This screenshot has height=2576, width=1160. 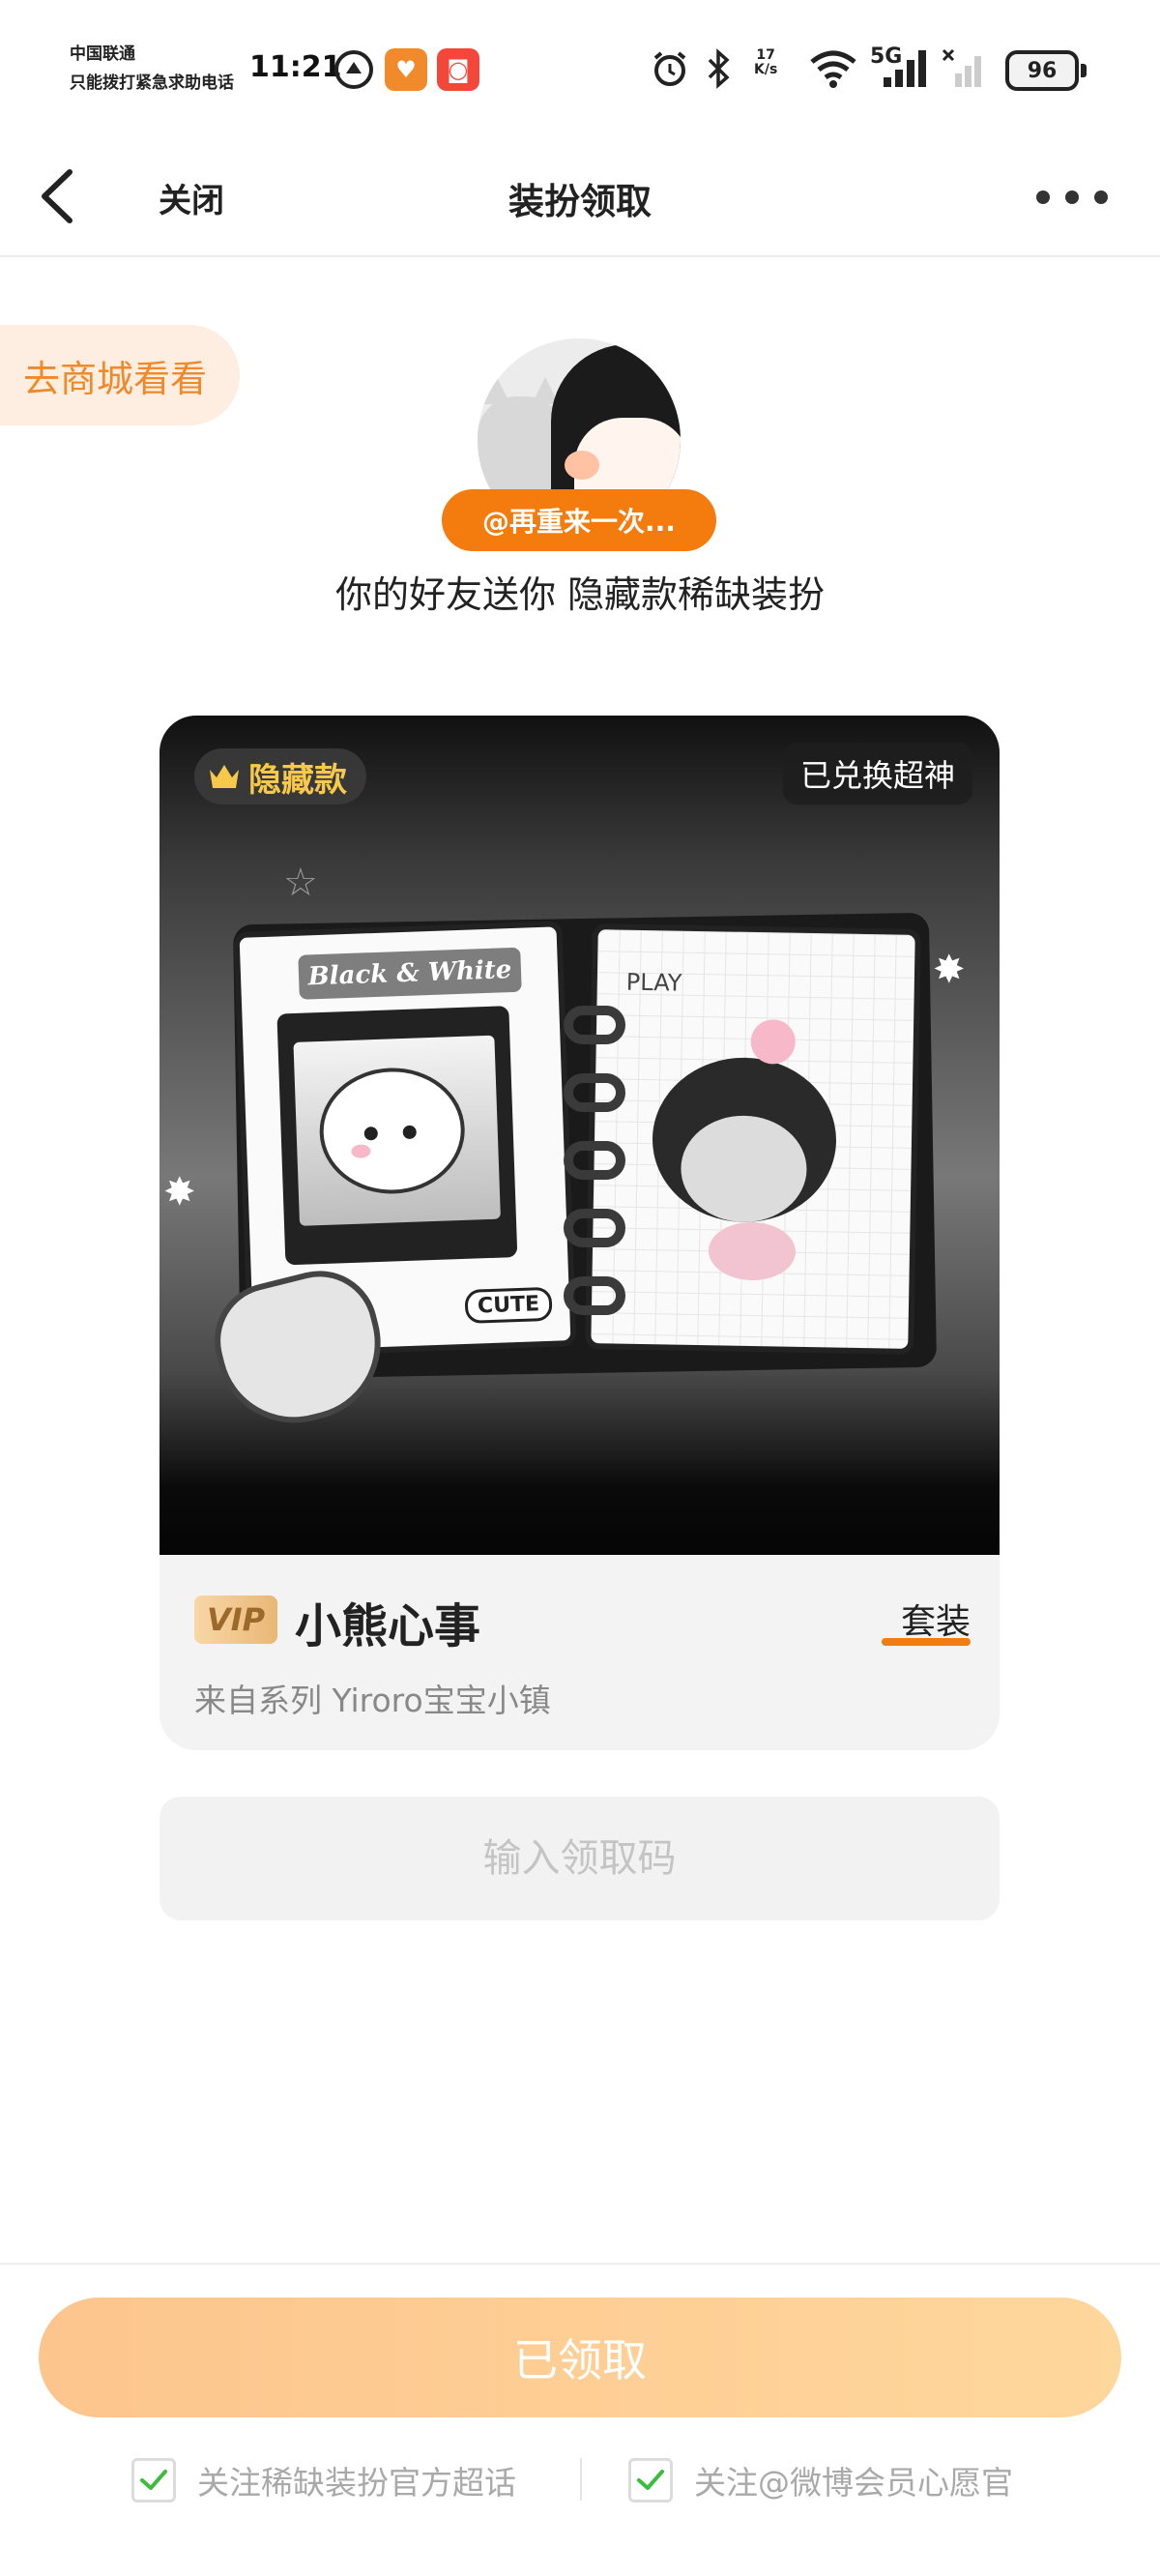 I want to click on gift-message: 你的好友送你 隐藏款稀缺装扮, so click(x=580, y=594).